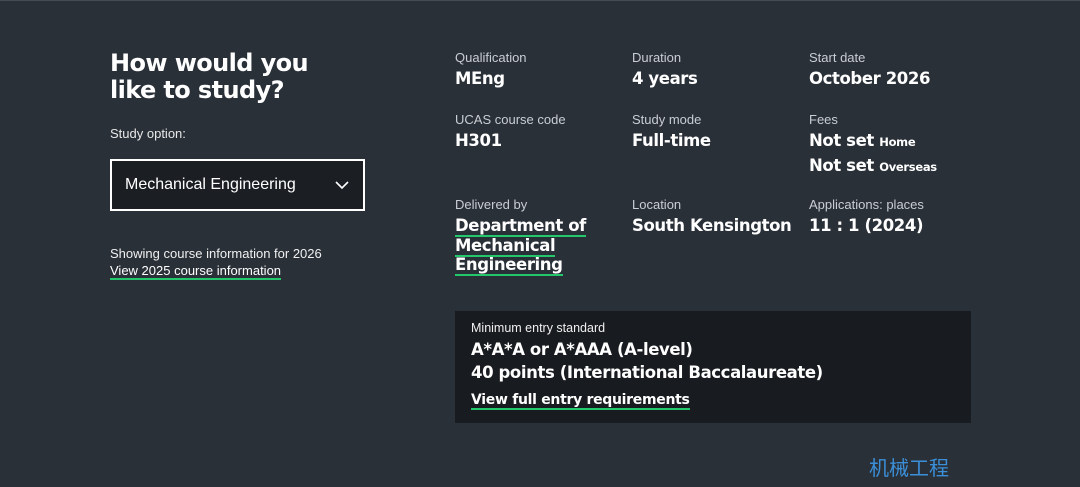 This screenshot has width=1080, height=487. What do you see at coordinates (509, 265) in the screenshot?
I see `department-link-line-3: Engineering` at bounding box center [509, 265].